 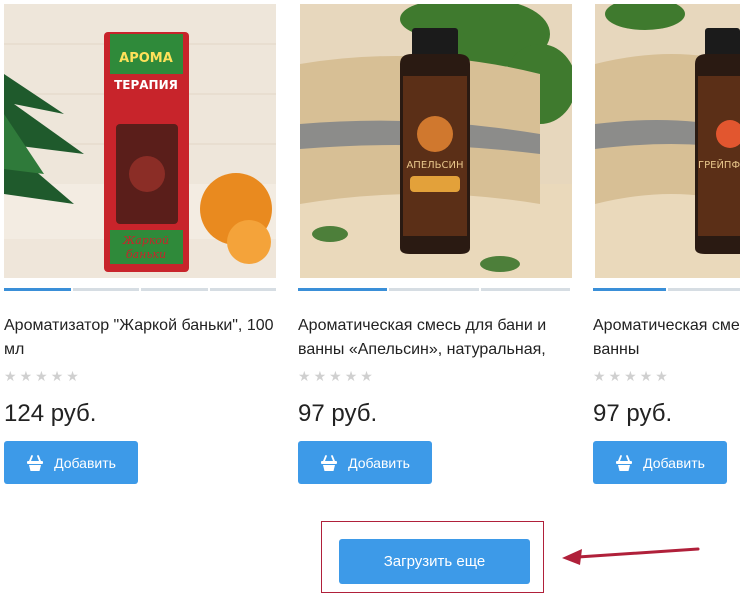 What do you see at coordinates (719, 164) in the screenshot?
I see `package-text: ГРЕЙПФ` at bounding box center [719, 164].